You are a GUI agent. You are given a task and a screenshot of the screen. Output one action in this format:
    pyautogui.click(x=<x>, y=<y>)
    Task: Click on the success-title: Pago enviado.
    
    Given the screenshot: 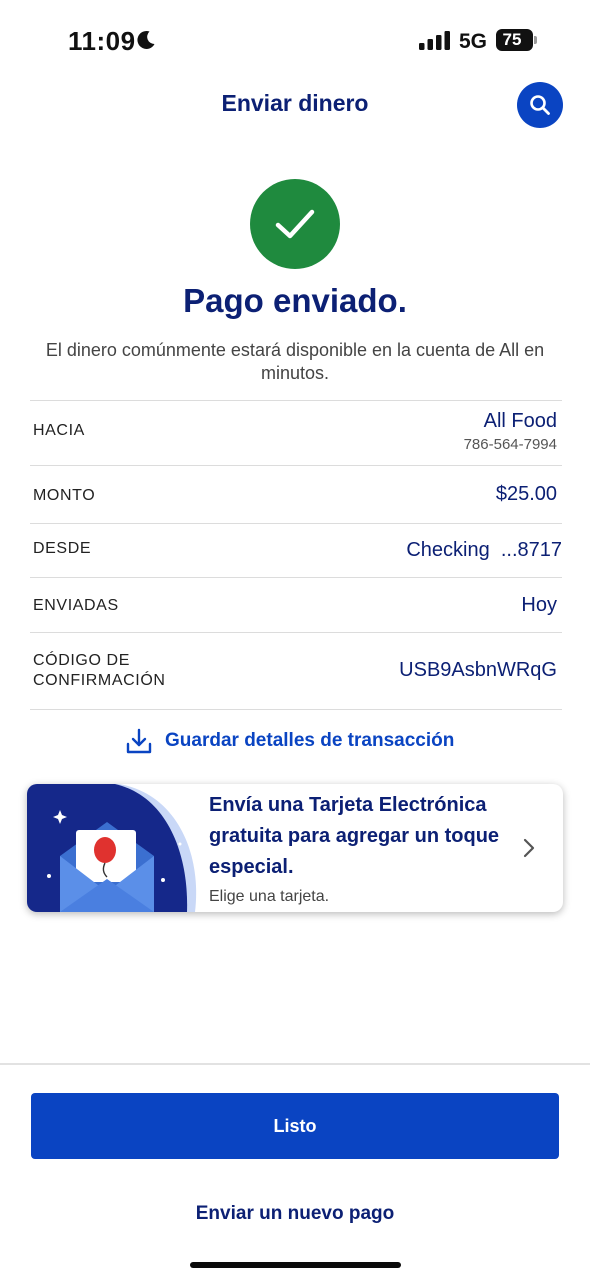 What is the action you would take?
    pyautogui.click(x=295, y=300)
    